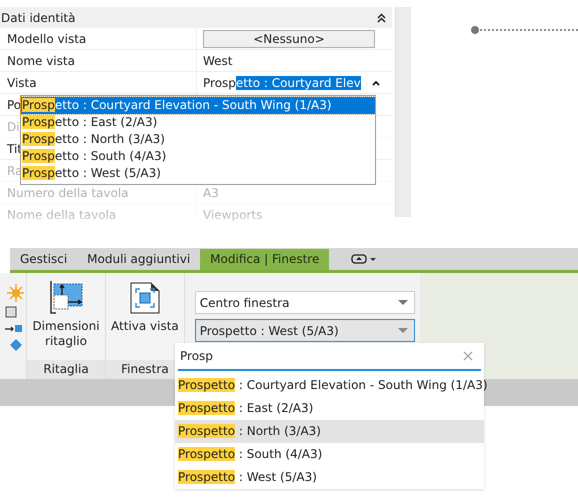  I want to click on property-label: Numero della tavola, so click(68, 193).